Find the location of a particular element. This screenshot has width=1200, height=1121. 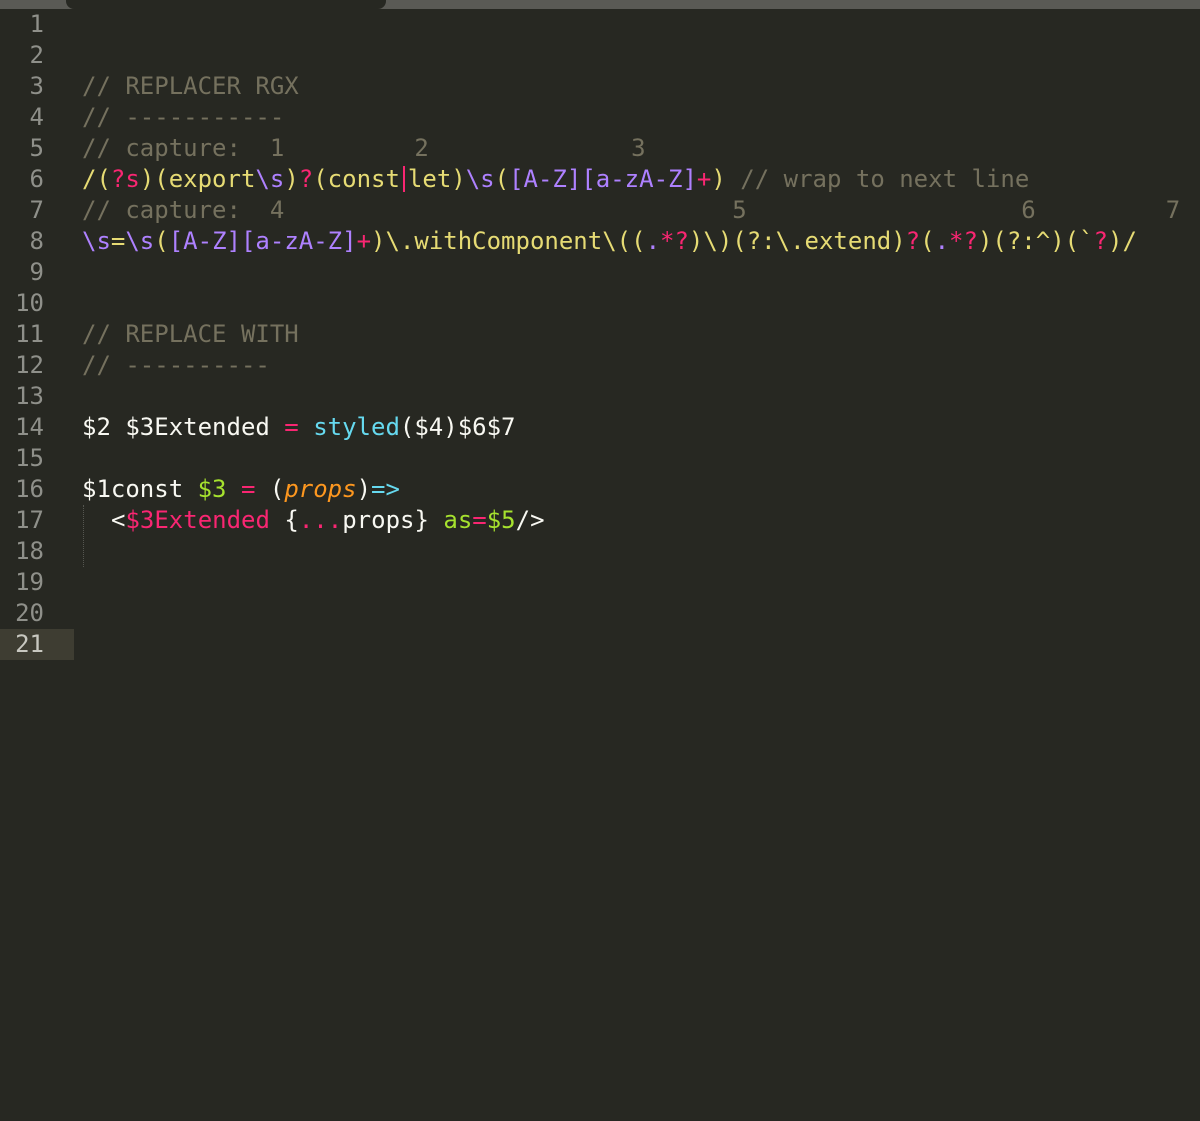

code-line-16: $1const $3 = (props)=> is located at coordinates (241, 489).